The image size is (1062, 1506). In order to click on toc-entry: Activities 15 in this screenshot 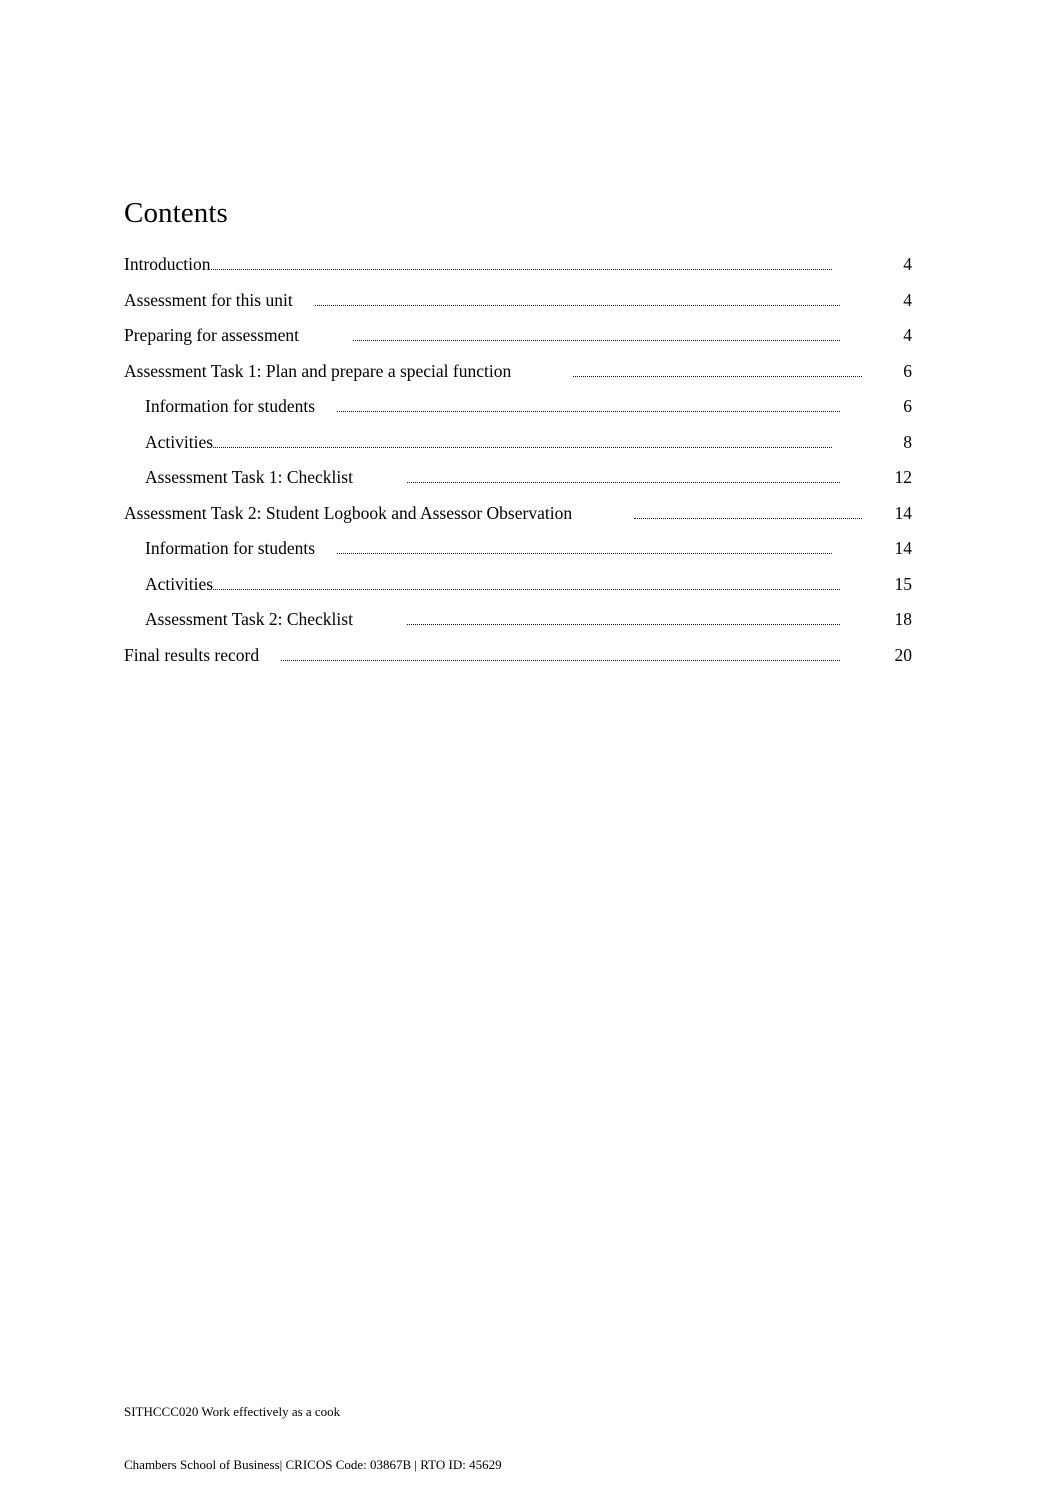, I will do `click(518, 590)`.